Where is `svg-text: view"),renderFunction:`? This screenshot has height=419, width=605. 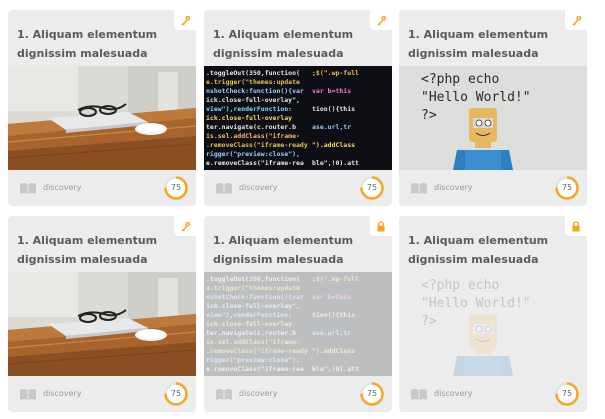 svg-text: view"),renderFunction: is located at coordinates (249, 315).